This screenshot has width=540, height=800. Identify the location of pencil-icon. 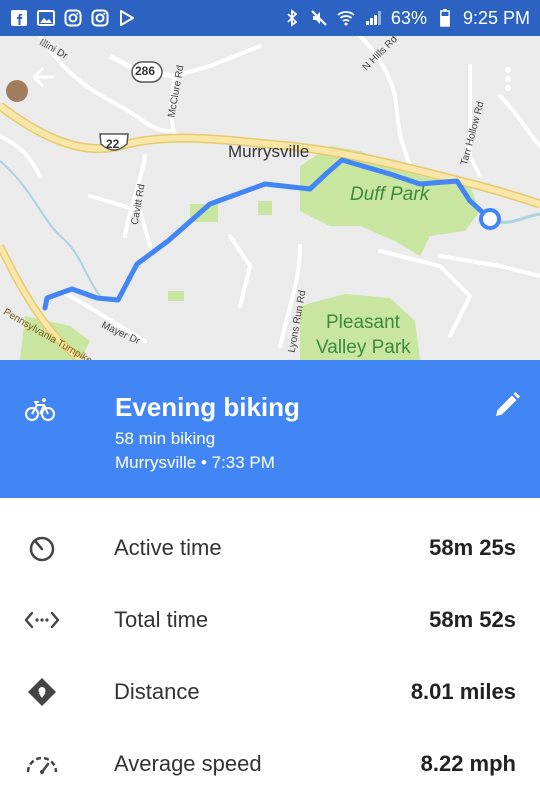
(508, 404).